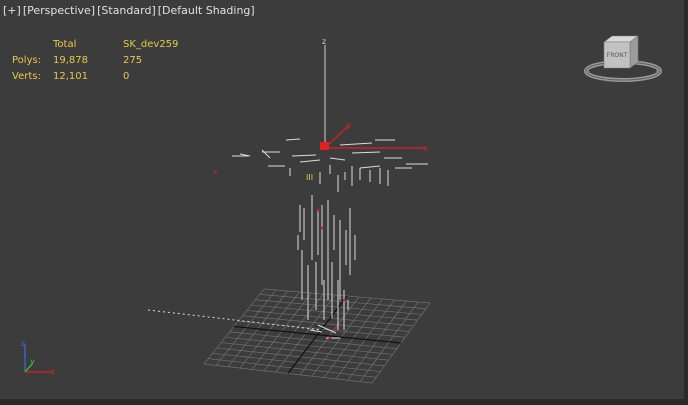 This screenshot has width=688, height=405. What do you see at coordinates (65, 44) in the screenshot?
I see `stats-total-header: Total` at bounding box center [65, 44].